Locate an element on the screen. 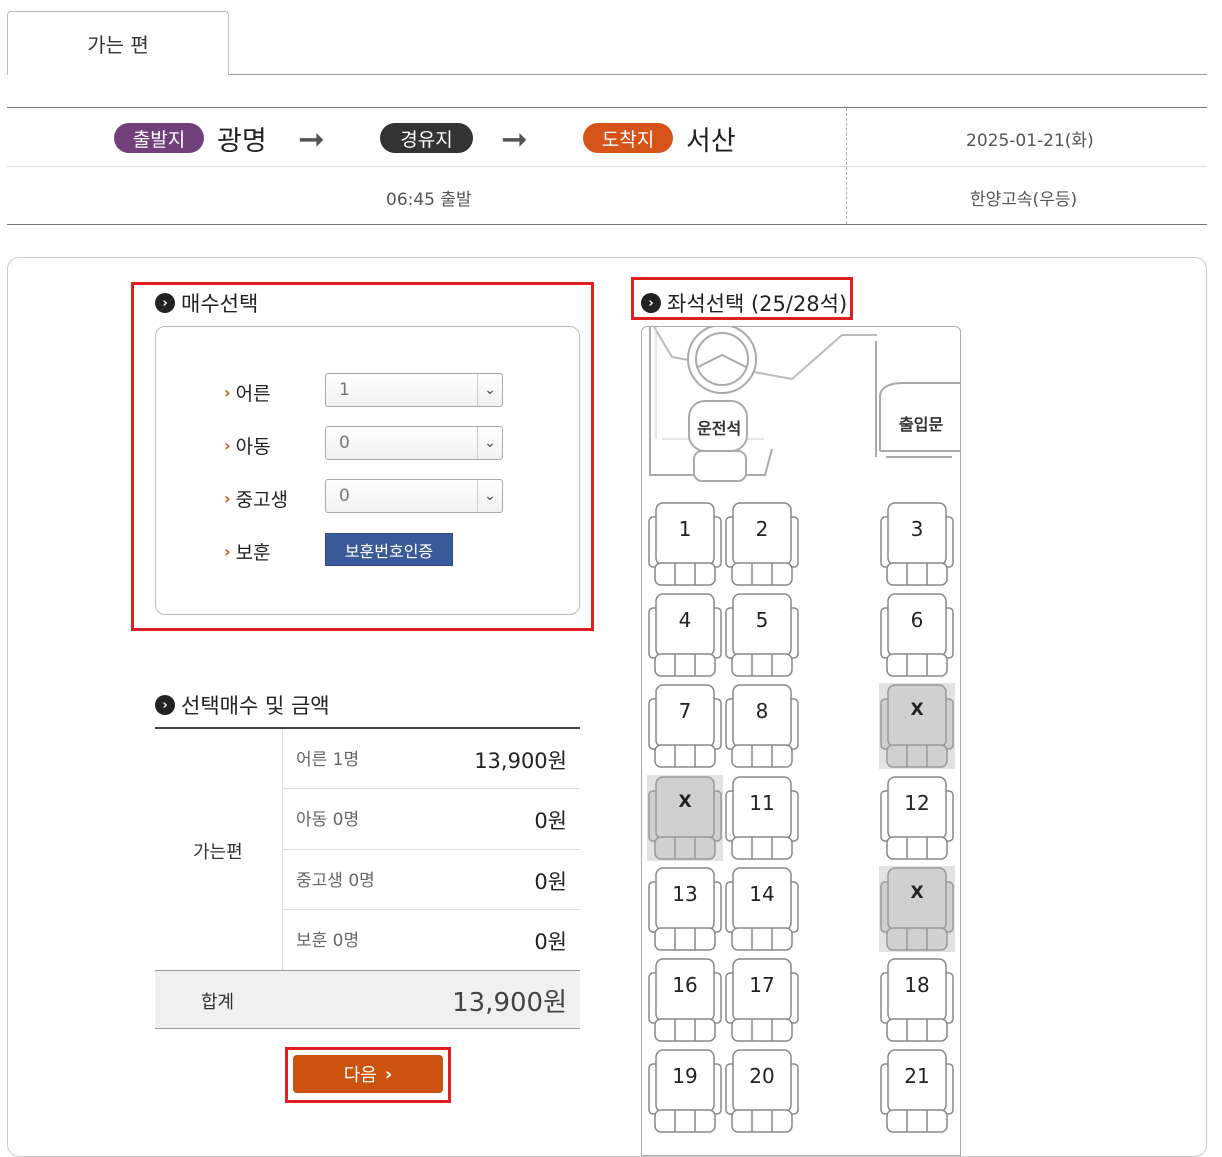  departure-badge: 출발지 is located at coordinates (159, 138).